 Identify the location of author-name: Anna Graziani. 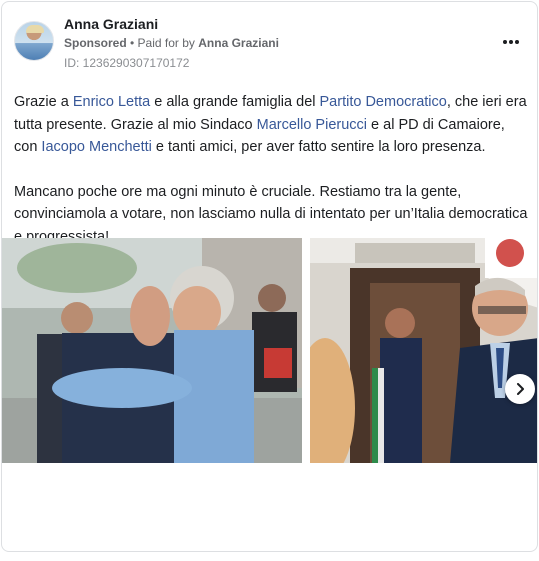
(111, 24).